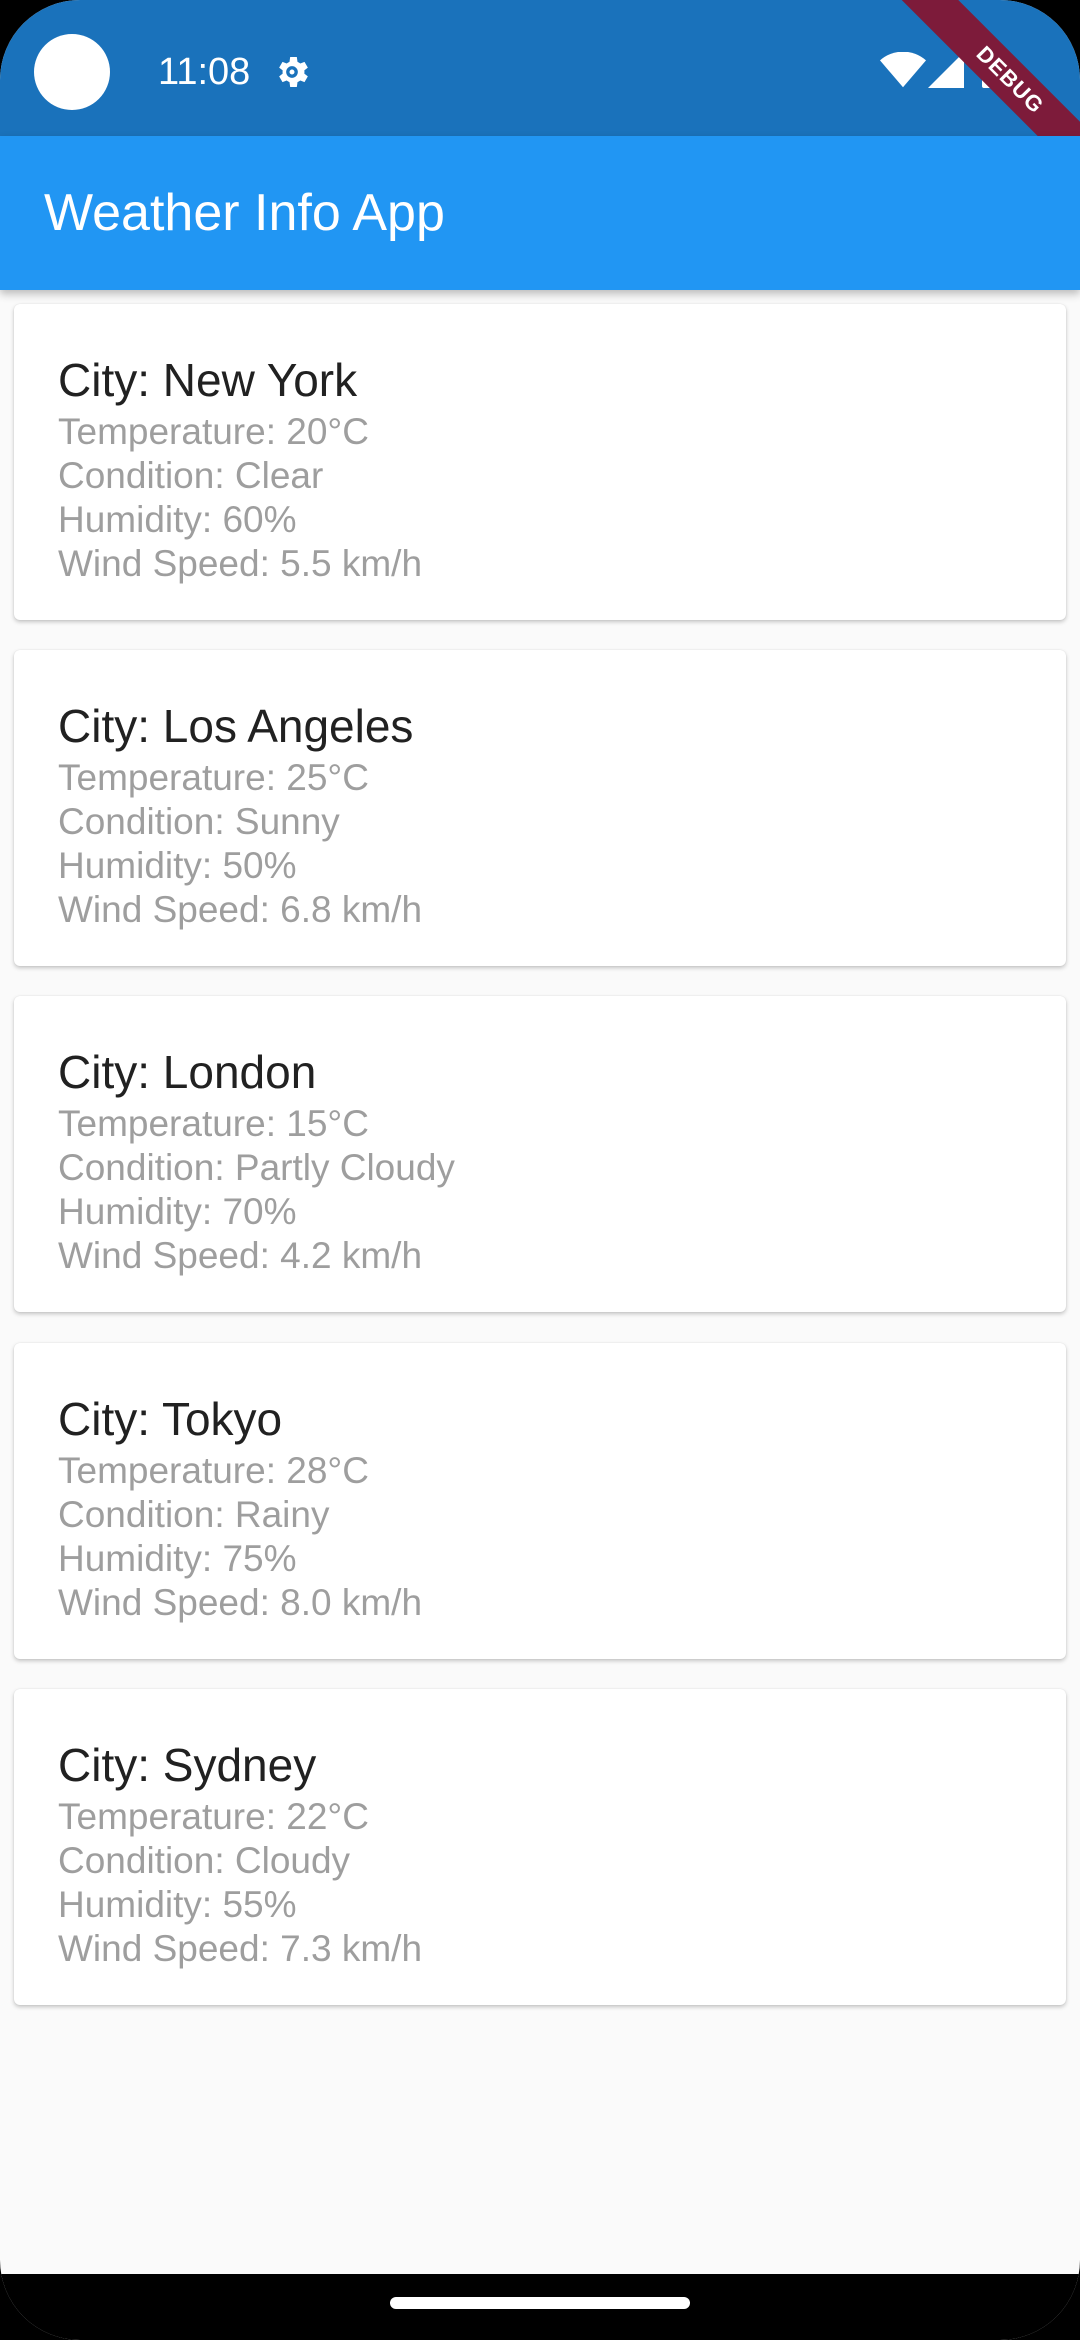 This screenshot has width=1080, height=2340. What do you see at coordinates (208, 380) in the screenshot?
I see `city-name: City: New York` at bounding box center [208, 380].